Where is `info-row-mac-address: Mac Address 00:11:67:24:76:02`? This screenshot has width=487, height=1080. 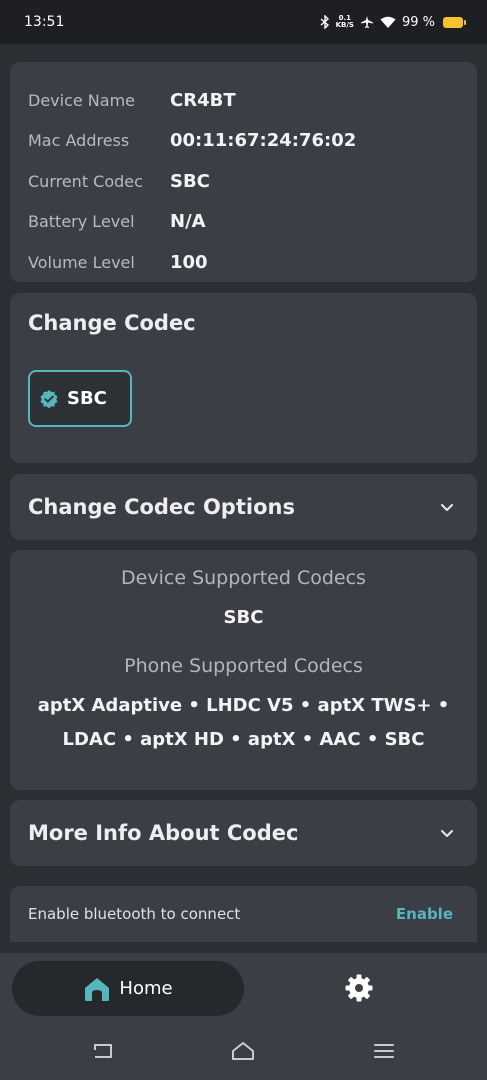
info-row-mac-address: Mac Address 00:11:67:24:76:02 is located at coordinates (243, 141).